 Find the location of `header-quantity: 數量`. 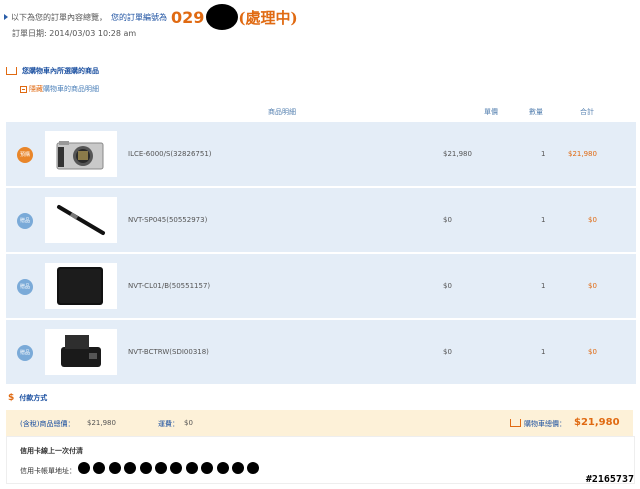

header-quantity: 數量 is located at coordinates (536, 112).